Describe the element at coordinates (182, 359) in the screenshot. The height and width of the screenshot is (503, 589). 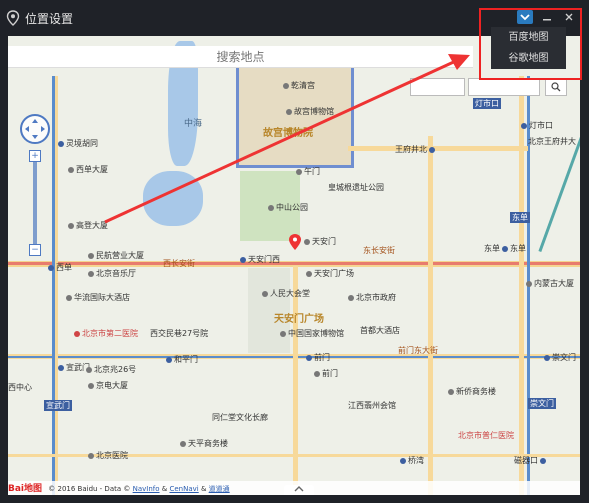
I see `map-label: 和平门` at that location.